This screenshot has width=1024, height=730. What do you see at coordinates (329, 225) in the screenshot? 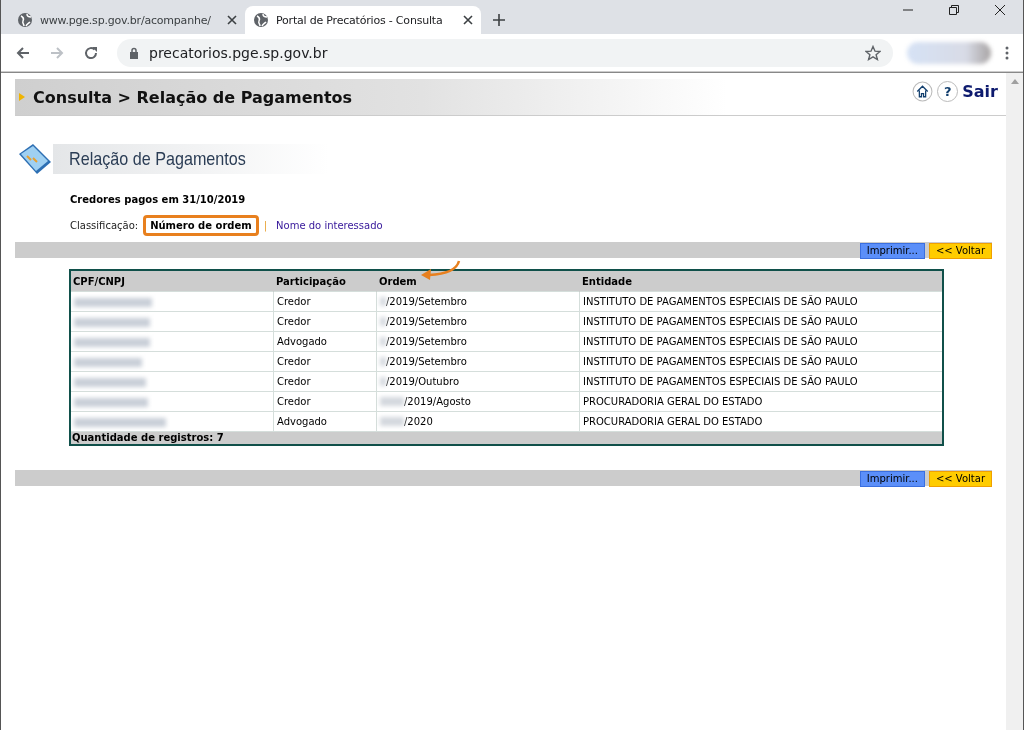
I see `sort-option: Nome do interessado` at bounding box center [329, 225].